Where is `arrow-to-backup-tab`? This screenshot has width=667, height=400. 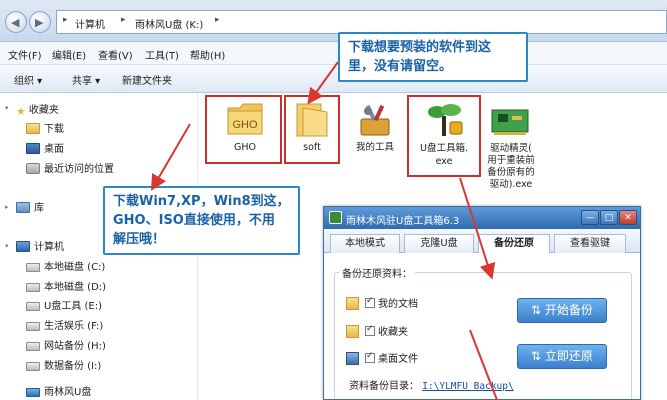
arrow-to-backup-tab is located at coordinates (477, 228).